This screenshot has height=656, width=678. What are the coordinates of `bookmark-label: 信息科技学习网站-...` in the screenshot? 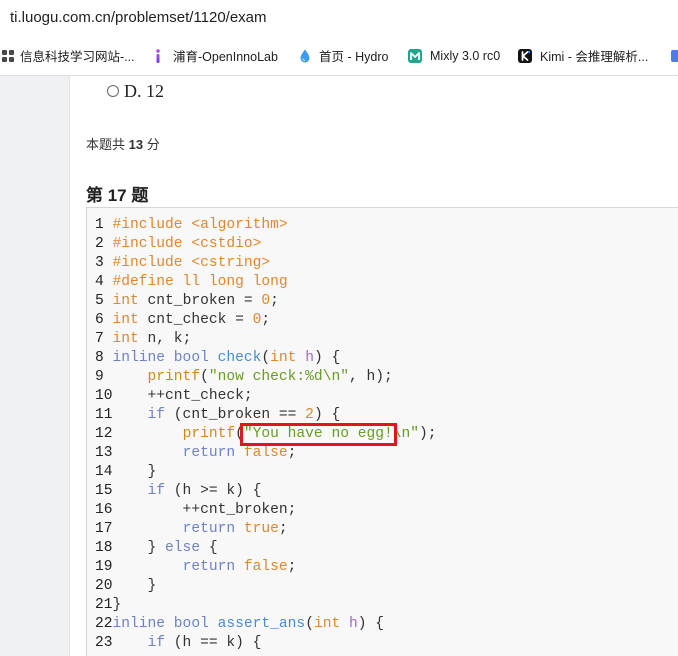 It's located at (77, 57).